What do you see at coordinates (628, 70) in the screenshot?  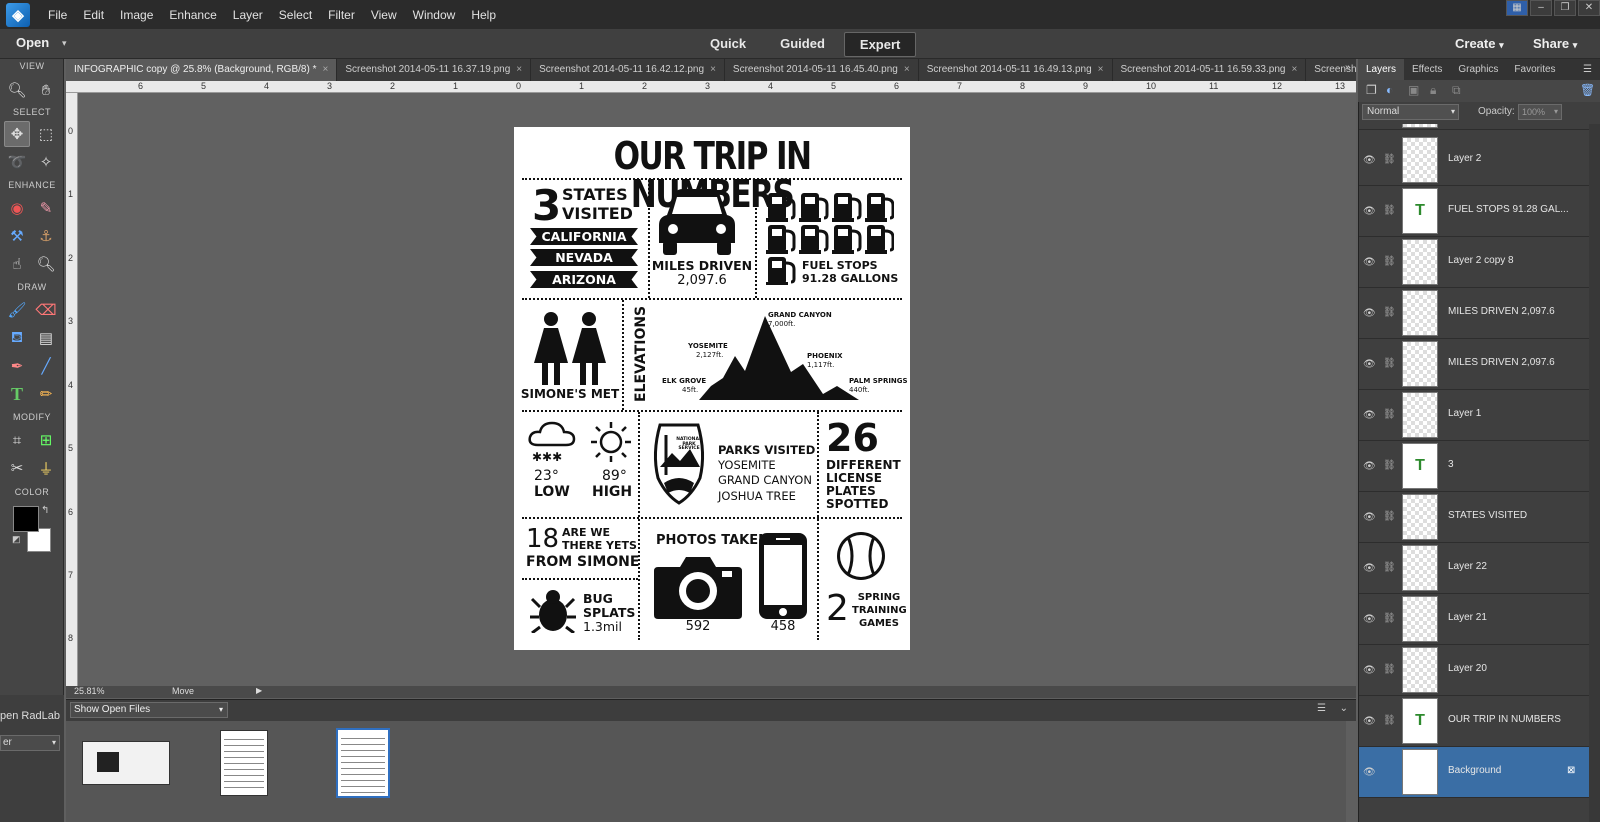 I see `tab-screenshot: Screenshot 2014-05-11 16.42.12.png ×` at bounding box center [628, 70].